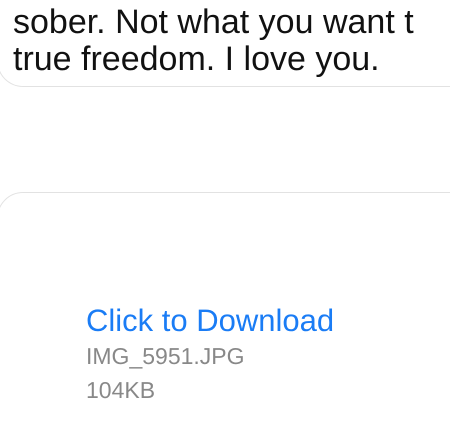 This screenshot has width=450, height=442. Describe the element at coordinates (197, 59) in the screenshot. I see `message-text: true freedom. I love you.` at that location.